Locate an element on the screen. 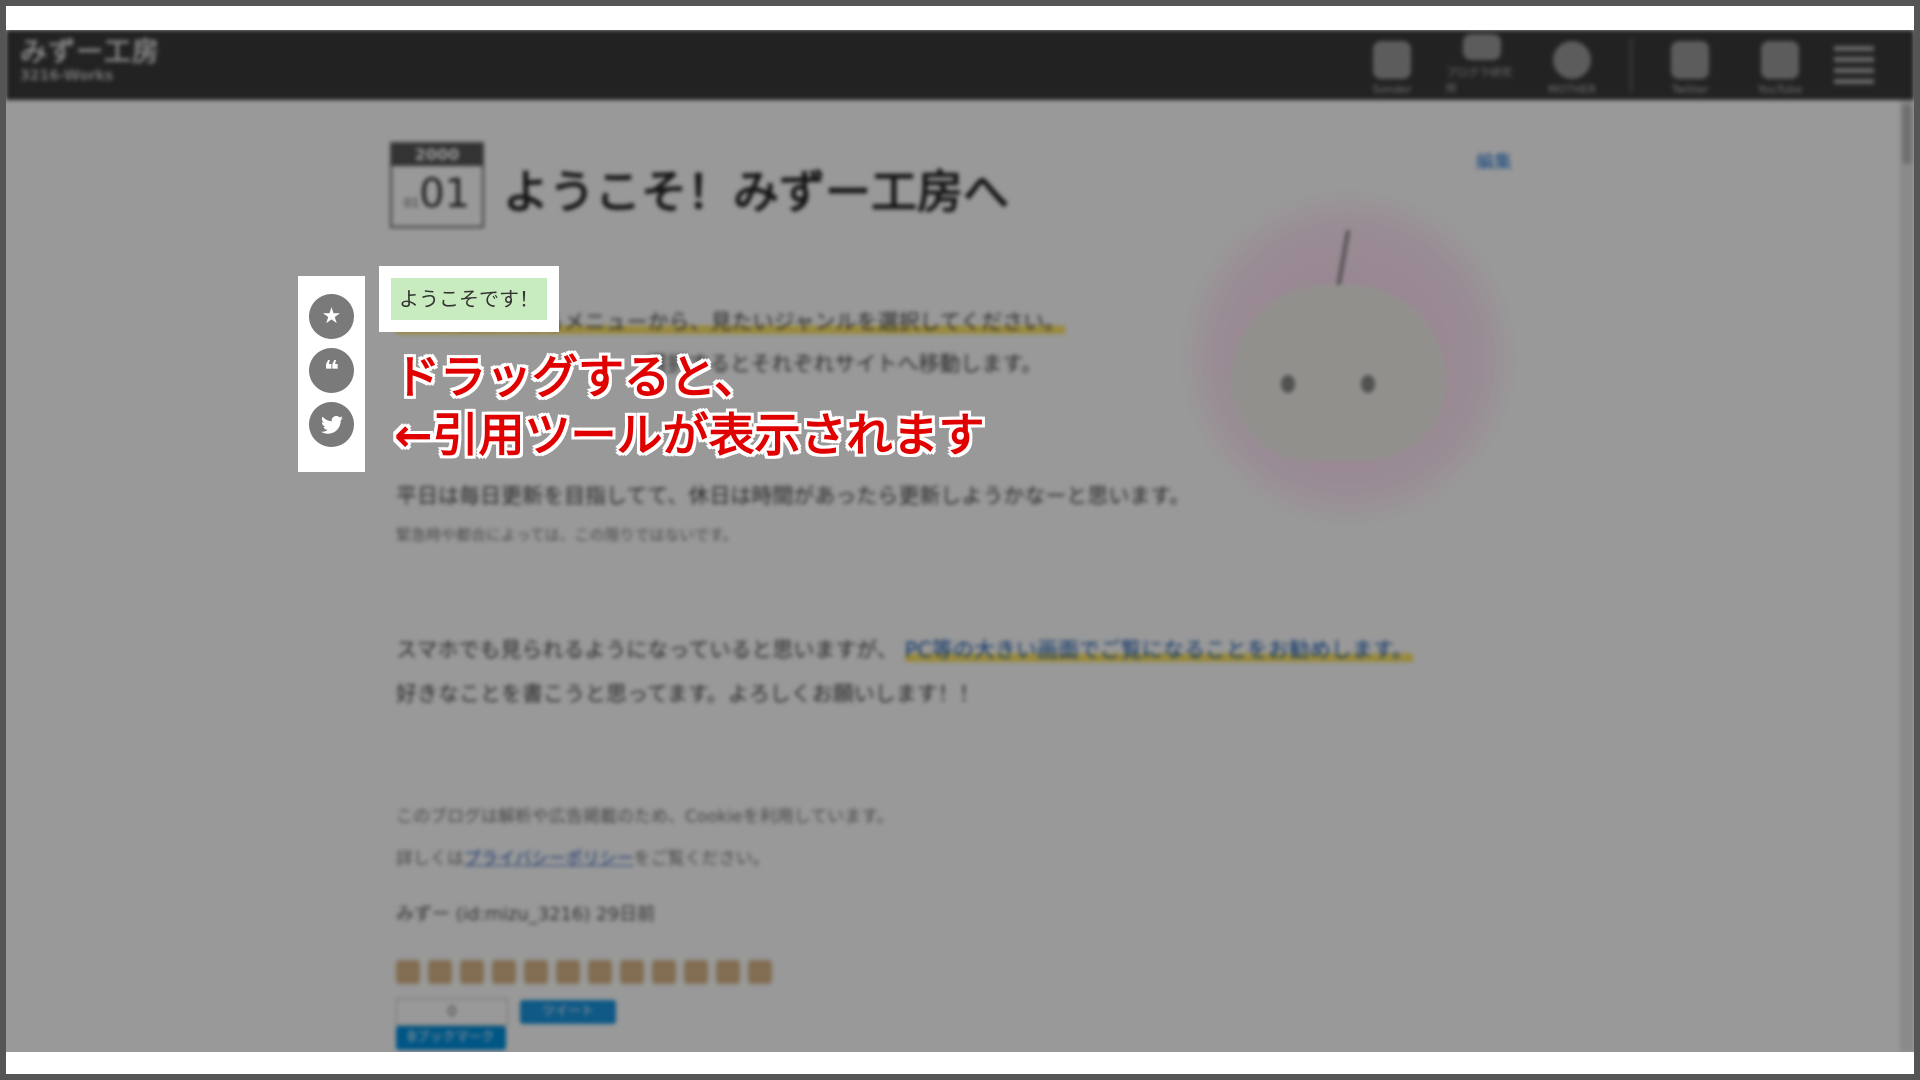 This screenshot has width=1920, height=1080. annotation-text: ドラッグすると、 ←引用ツールが表示されます is located at coordinates (689, 406).